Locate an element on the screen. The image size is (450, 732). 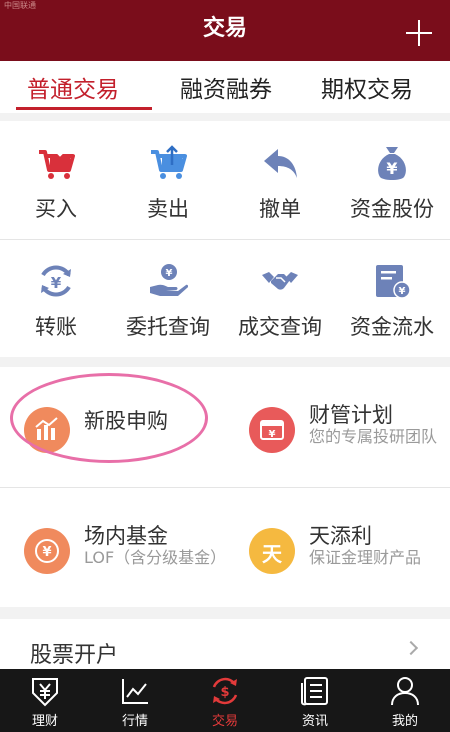
nav-trade-label: 交易 is located at coordinates (224, 721).